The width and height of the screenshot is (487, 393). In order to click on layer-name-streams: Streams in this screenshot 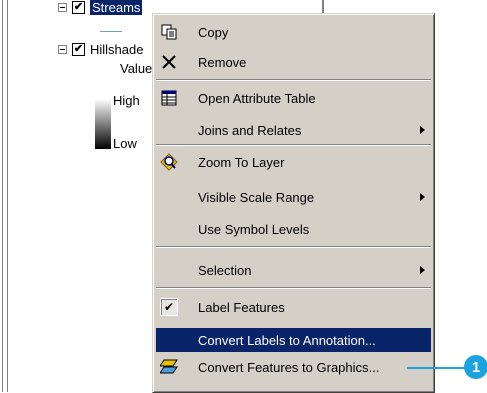, I will do `click(116, 7)`.